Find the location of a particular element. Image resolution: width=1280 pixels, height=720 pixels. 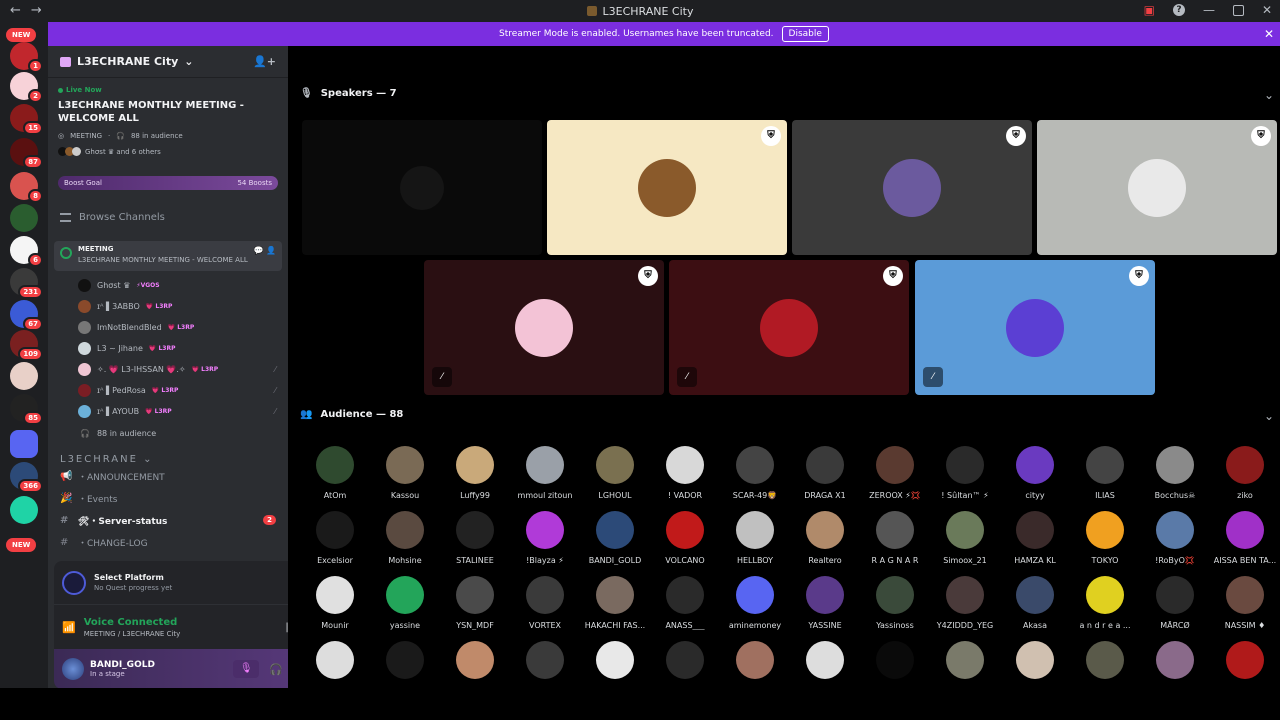

audience-member: AtOm is located at coordinates (335, 473).